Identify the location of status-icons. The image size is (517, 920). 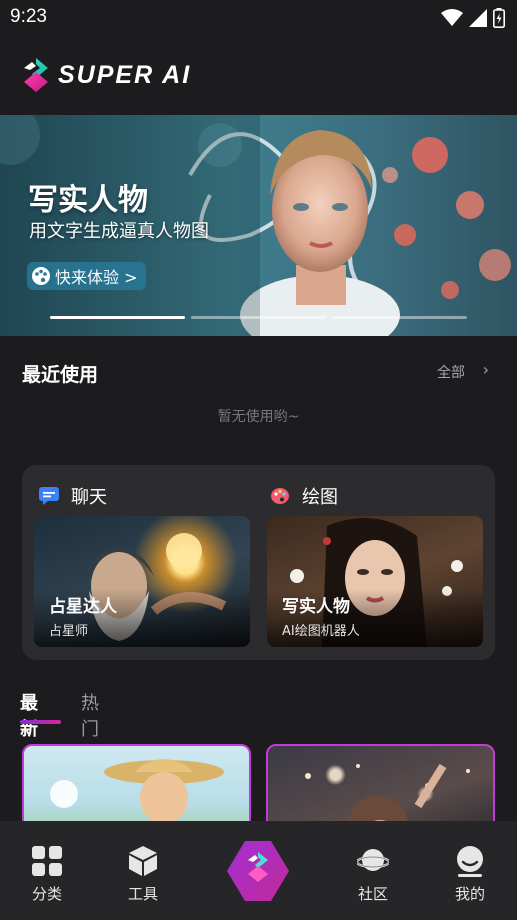
(473, 18).